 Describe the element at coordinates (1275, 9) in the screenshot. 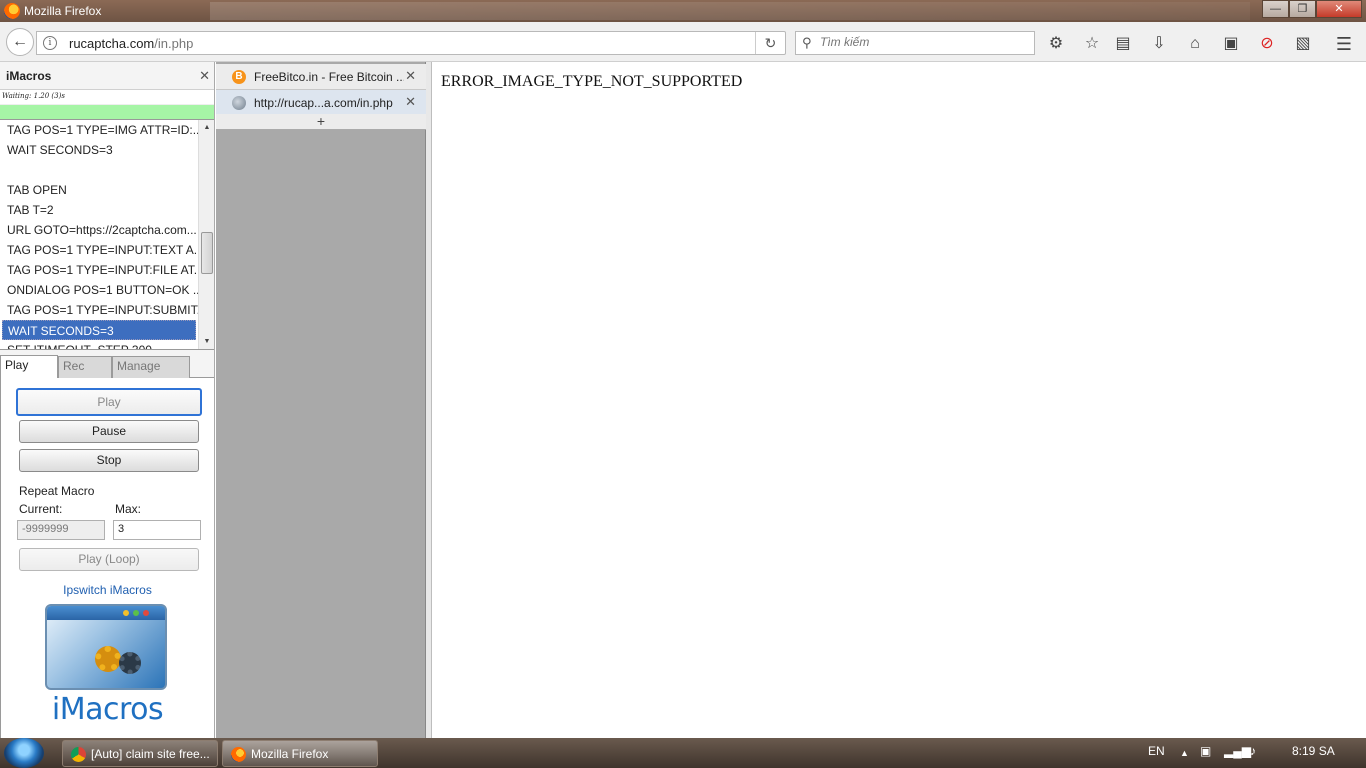

I see `minimize-button: —` at that location.